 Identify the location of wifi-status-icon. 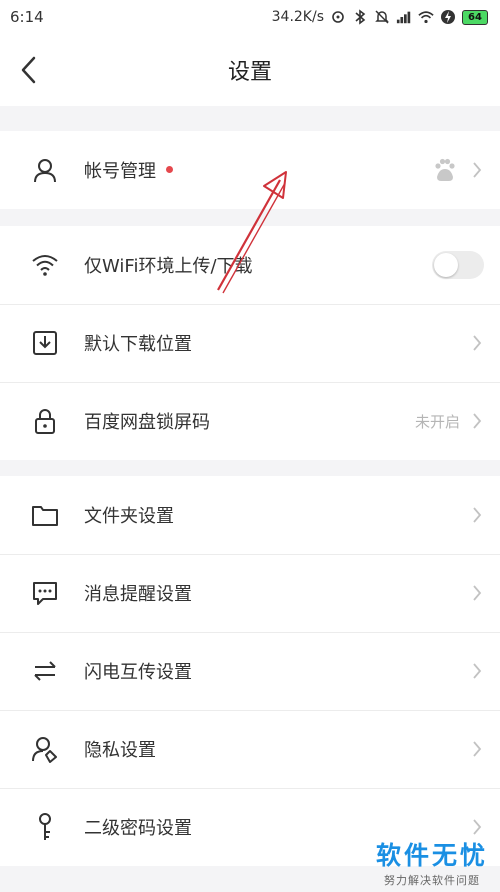
(426, 17).